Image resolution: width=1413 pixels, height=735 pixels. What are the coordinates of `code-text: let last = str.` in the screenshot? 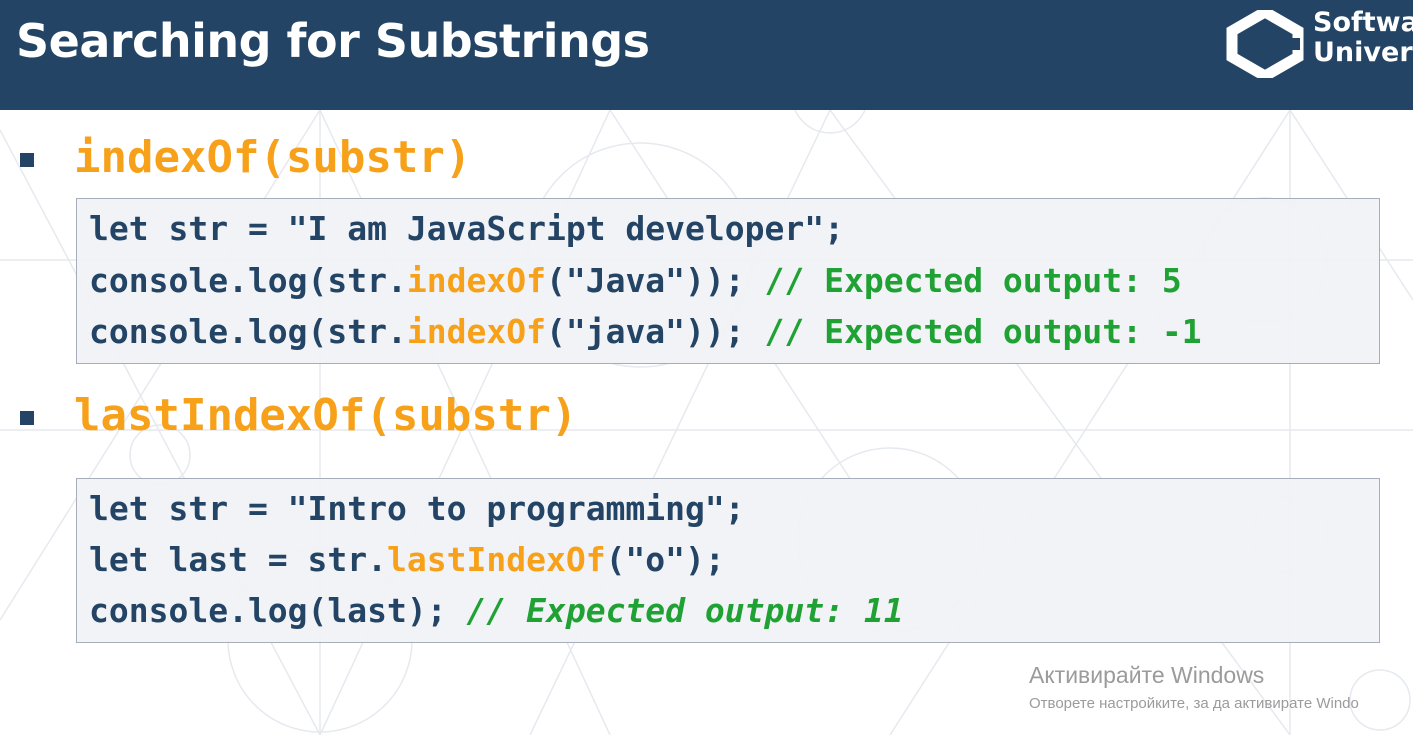 It's located at (238, 559).